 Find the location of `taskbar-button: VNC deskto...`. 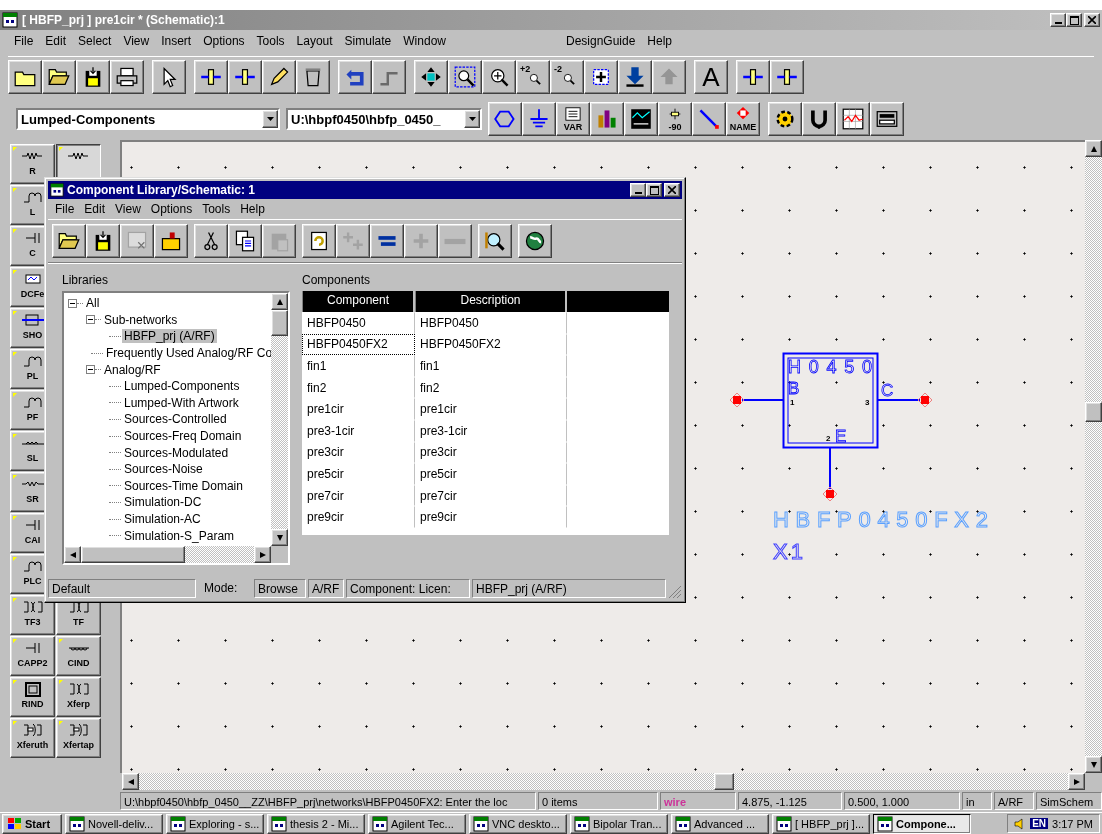

taskbar-button: VNC deskto... is located at coordinates (518, 824).